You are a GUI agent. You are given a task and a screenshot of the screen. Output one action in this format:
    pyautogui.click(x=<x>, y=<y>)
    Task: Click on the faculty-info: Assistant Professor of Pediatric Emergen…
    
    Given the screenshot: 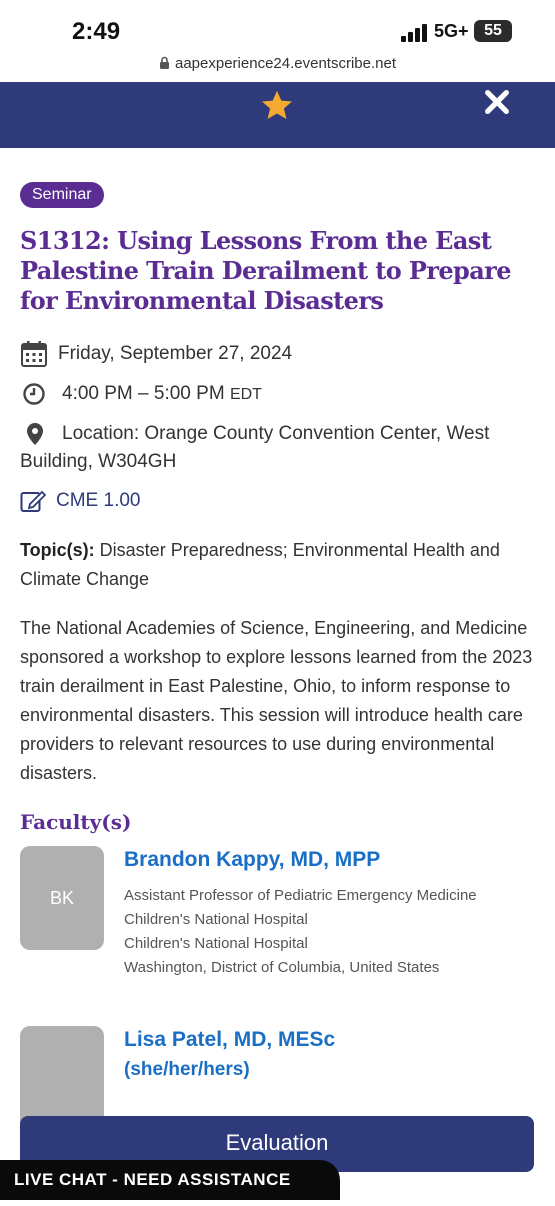 What is the action you would take?
    pyautogui.click(x=324, y=932)
    